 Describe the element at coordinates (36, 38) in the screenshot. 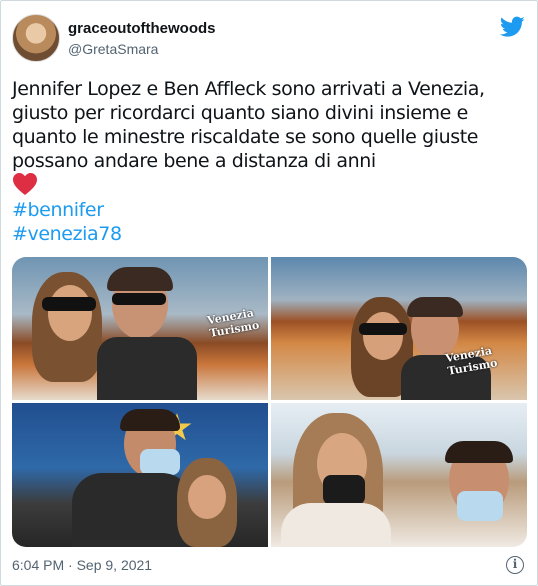

I see `avatar` at that location.